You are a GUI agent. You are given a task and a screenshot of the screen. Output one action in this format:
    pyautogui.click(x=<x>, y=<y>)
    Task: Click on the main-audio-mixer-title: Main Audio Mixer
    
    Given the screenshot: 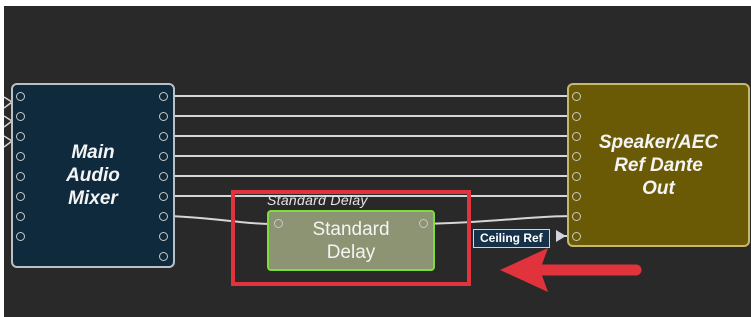 What is the action you would take?
    pyautogui.click(x=93, y=175)
    